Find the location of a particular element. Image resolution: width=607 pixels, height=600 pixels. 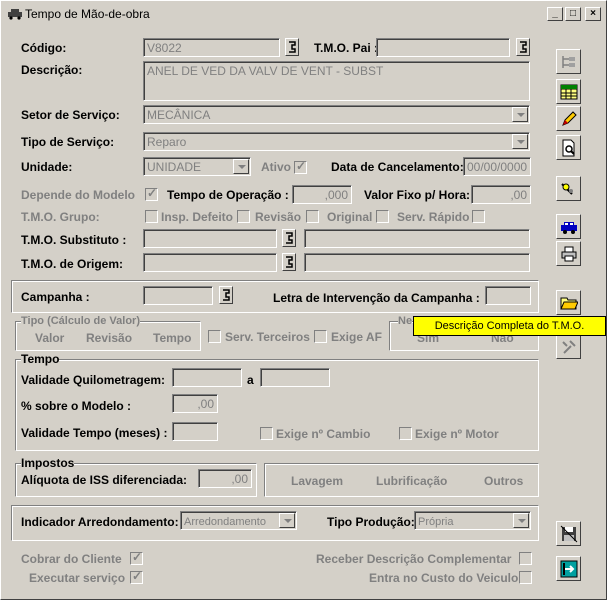

cobrar-checkbox is located at coordinates (136, 557).